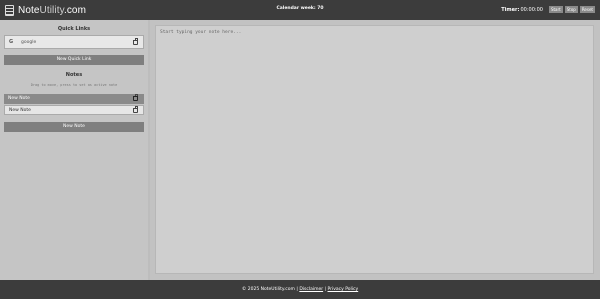  I want to click on privacy-policy-link: Privacy Policy, so click(343, 289).